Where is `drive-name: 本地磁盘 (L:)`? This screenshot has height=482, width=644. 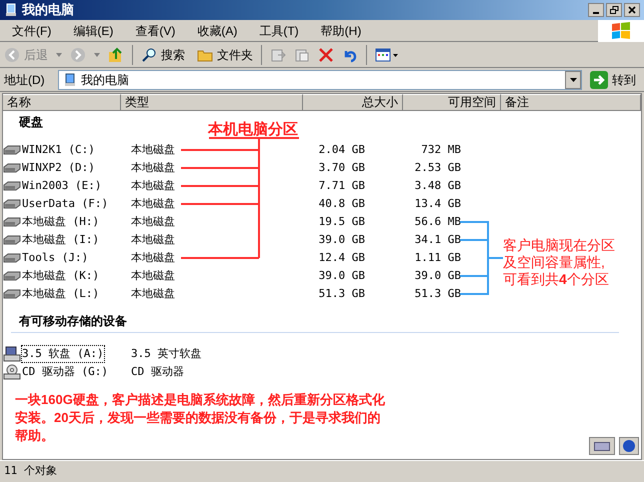
drive-name: 本地磁盘 (L:) is located at coordinates (61, 294).